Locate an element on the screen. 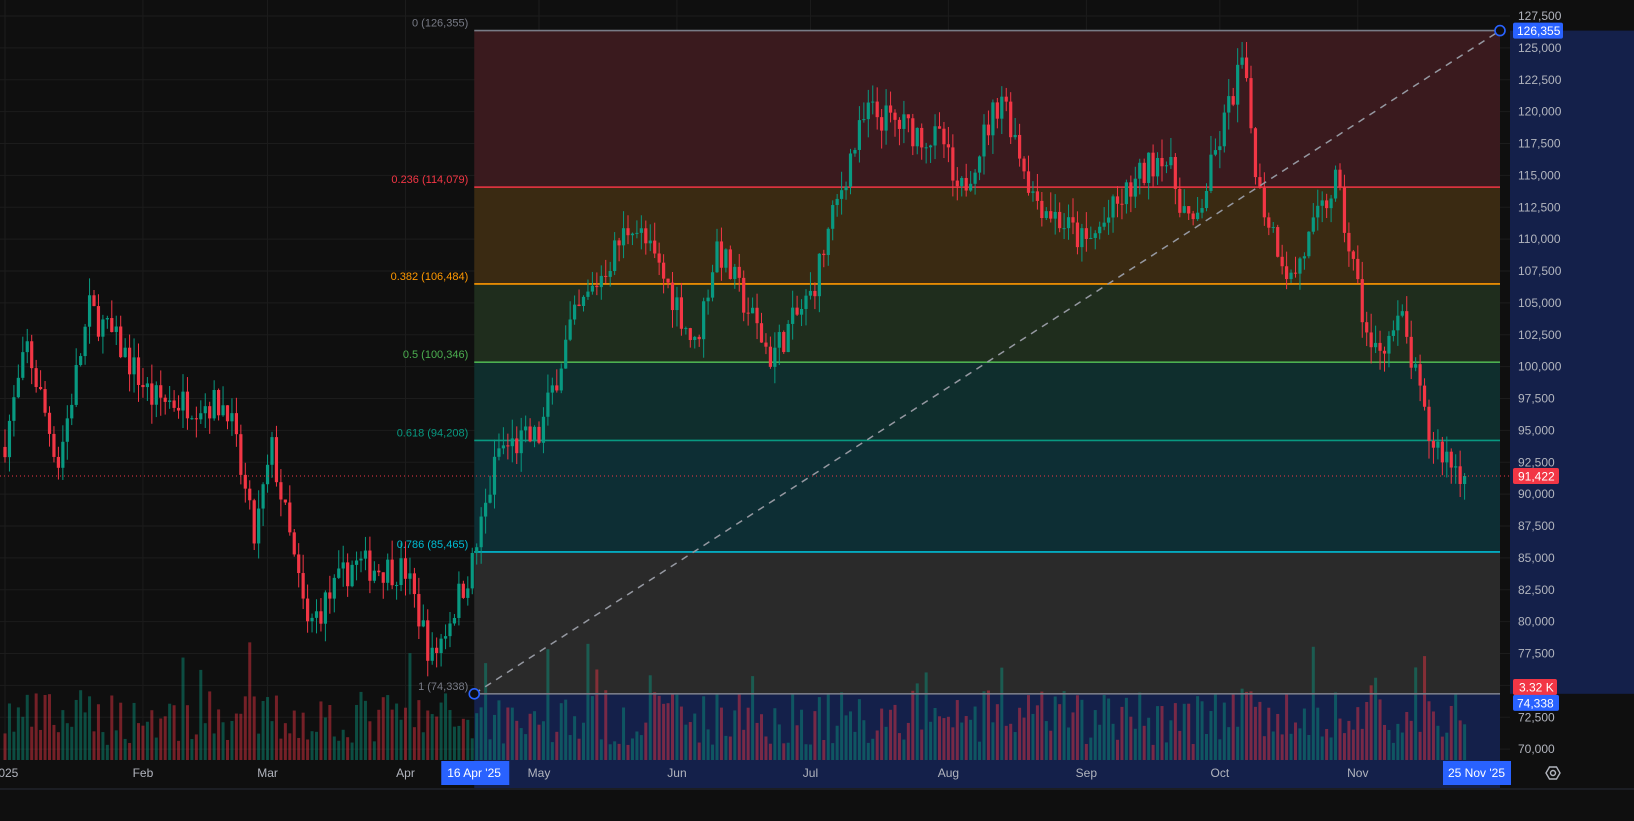 The image size is (1634, 821). price-tick-label: 107,500 is located at coordinates (1540, 271).